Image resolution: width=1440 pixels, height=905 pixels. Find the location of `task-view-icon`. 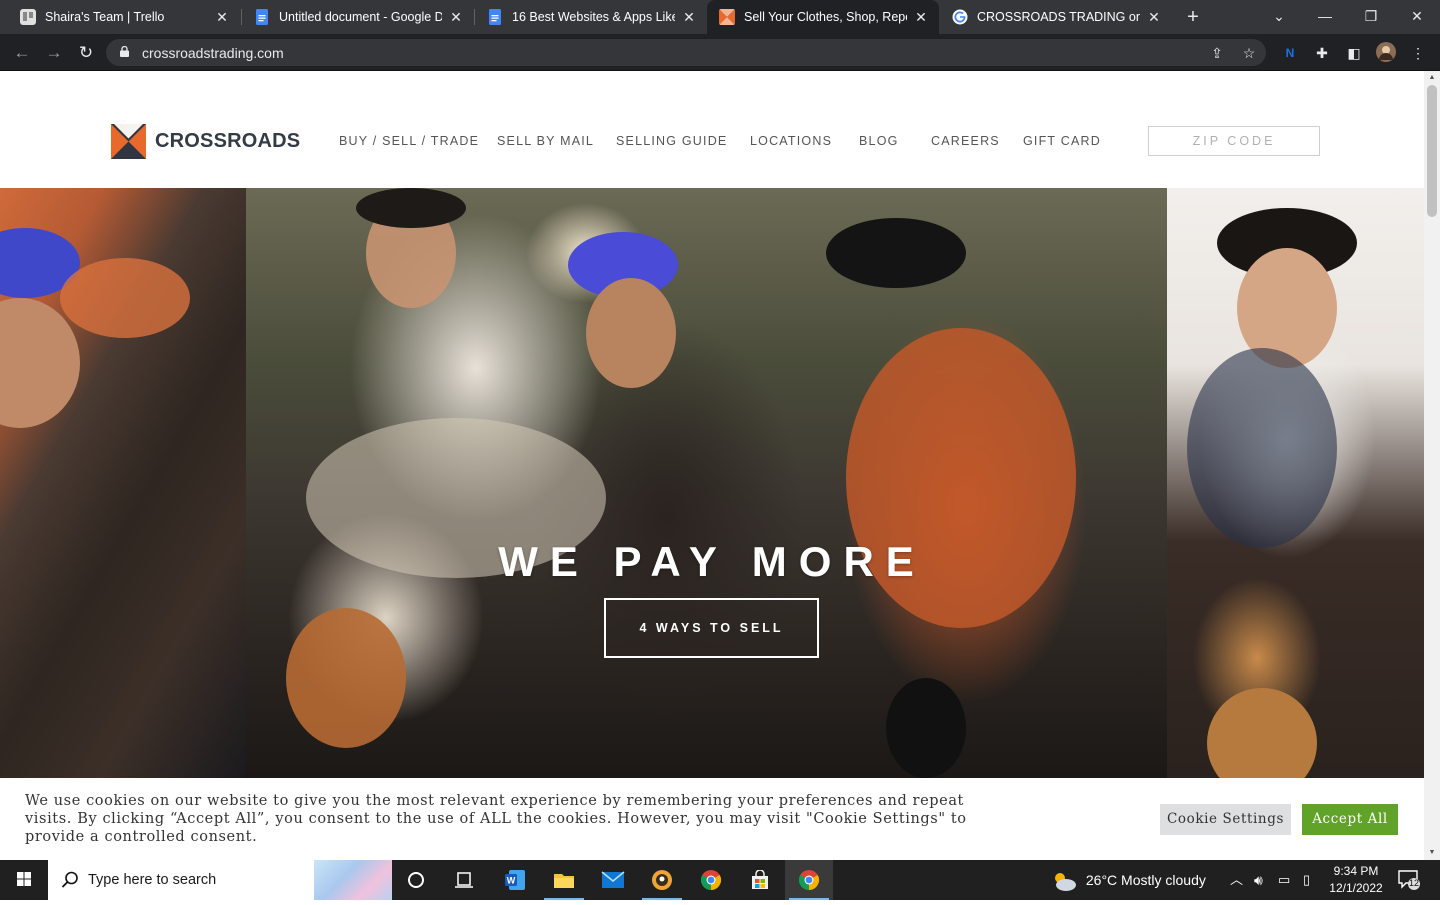

task-view-icon is located at coordinates (464, 880).